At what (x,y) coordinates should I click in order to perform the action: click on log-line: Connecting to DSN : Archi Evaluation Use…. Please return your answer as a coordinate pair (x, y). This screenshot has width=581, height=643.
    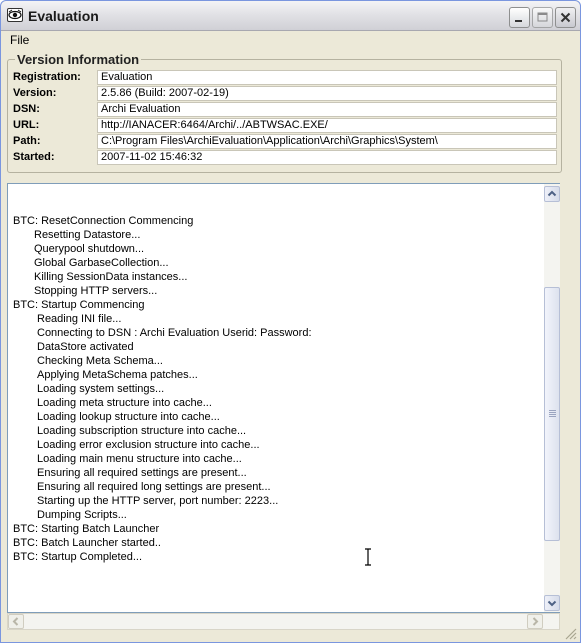
    Looking at the image, I should click on (174, 333).